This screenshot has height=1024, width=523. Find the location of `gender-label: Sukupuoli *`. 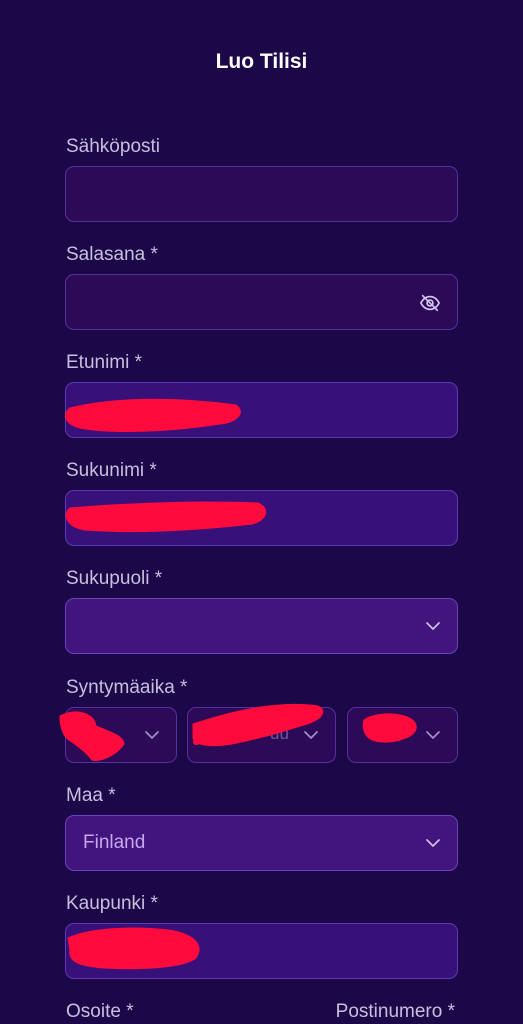

gender-label: Sukupuoli * is located at coordinates (114, 578).